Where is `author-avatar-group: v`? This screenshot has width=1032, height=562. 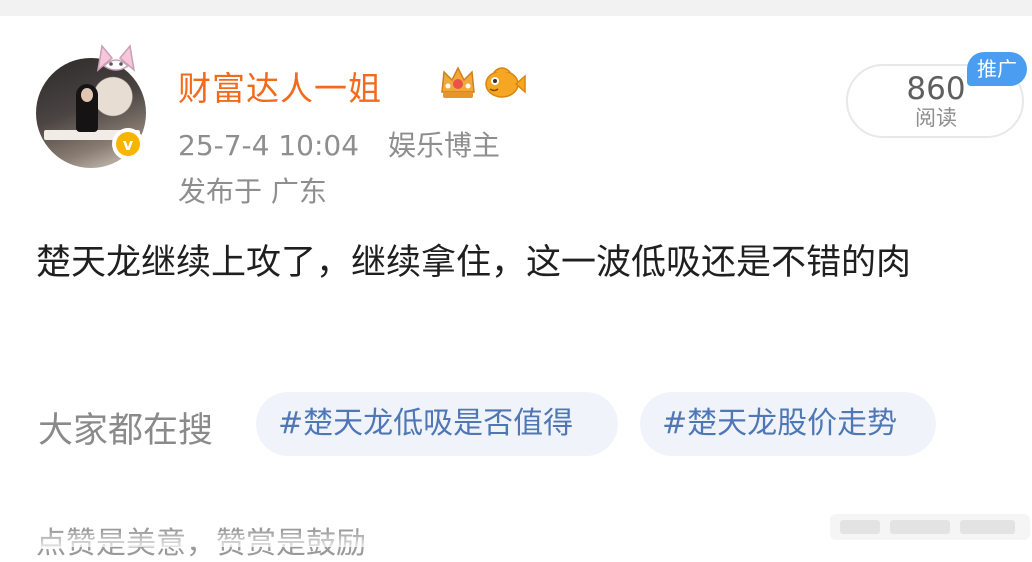 author-avatar-group: v is located at coordinates (95, 104).